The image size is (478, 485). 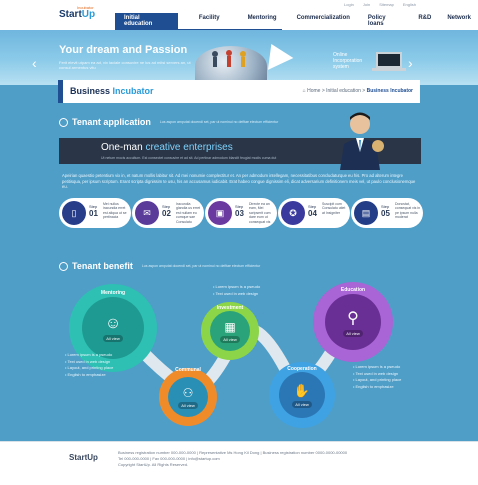 What do you see at coordinates (302, 390) in the screenshot?
I see `handshake-icon: ✋` at bounding box center [302, 390].